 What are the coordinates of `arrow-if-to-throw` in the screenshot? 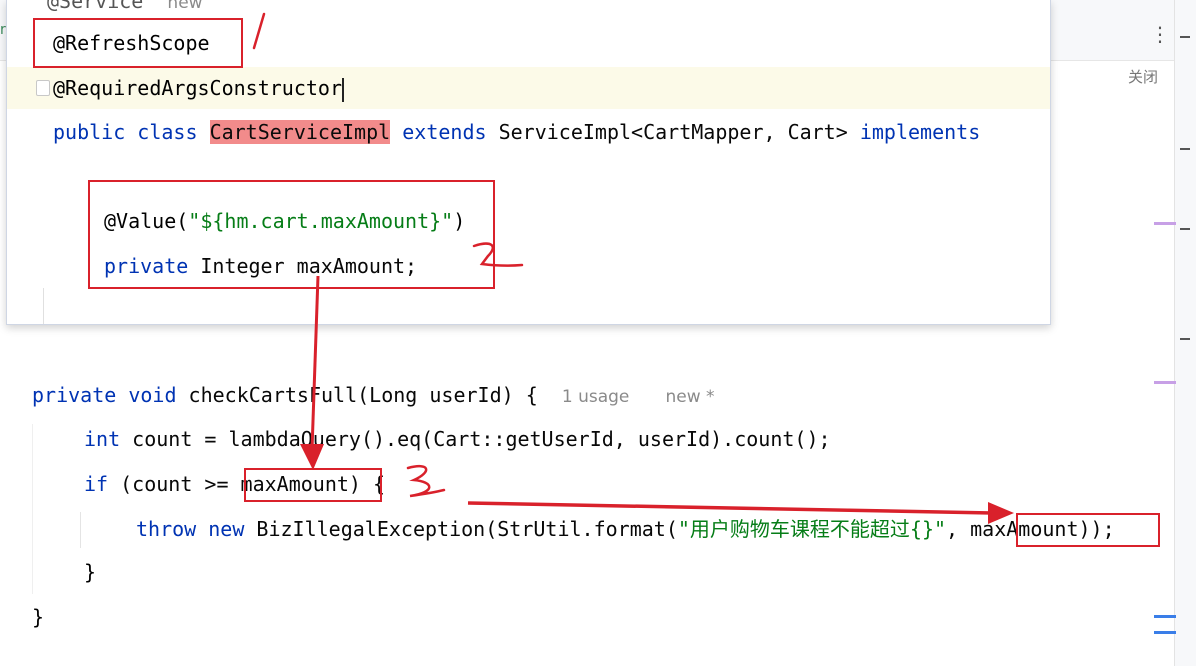 It's located at (730, 508).